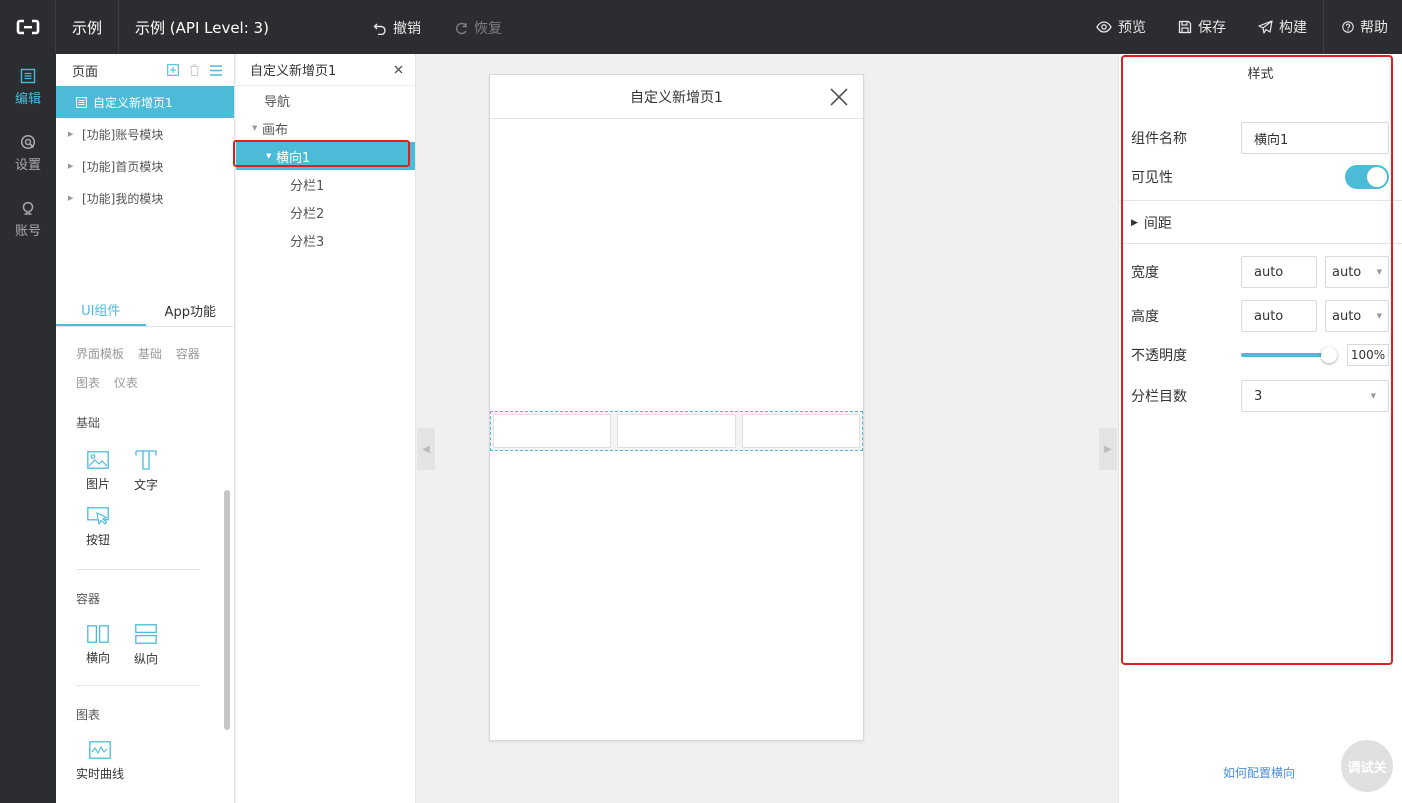  Describe the element at coordinates (1329, 355) in the screenshot. I see `slider-thumb` at that location.